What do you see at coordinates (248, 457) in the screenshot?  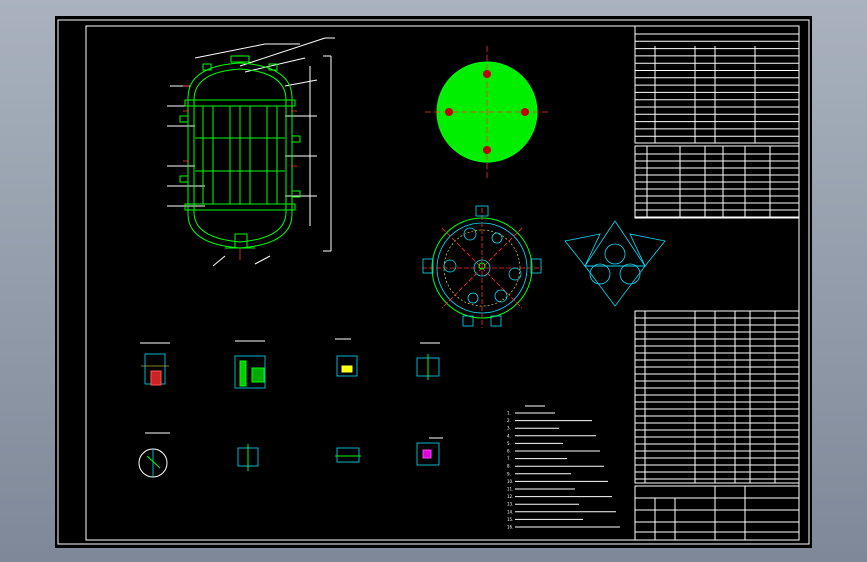 I see `detail-f` at bounding box center [248, 457].